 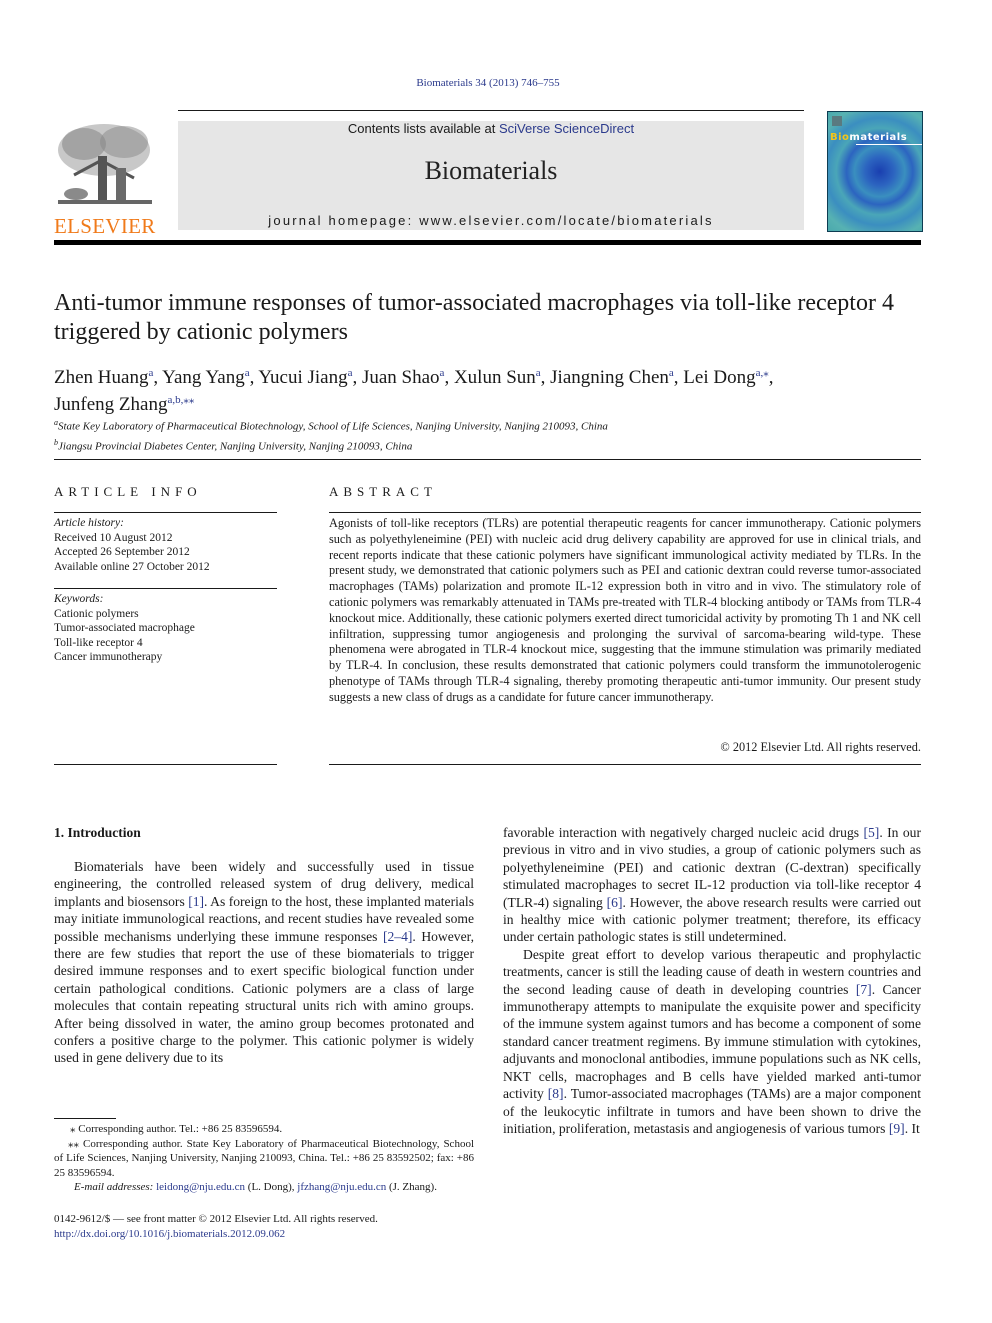 I want to click on section-heading-introduction: 1. Introduction, so click(x=97, y=832).